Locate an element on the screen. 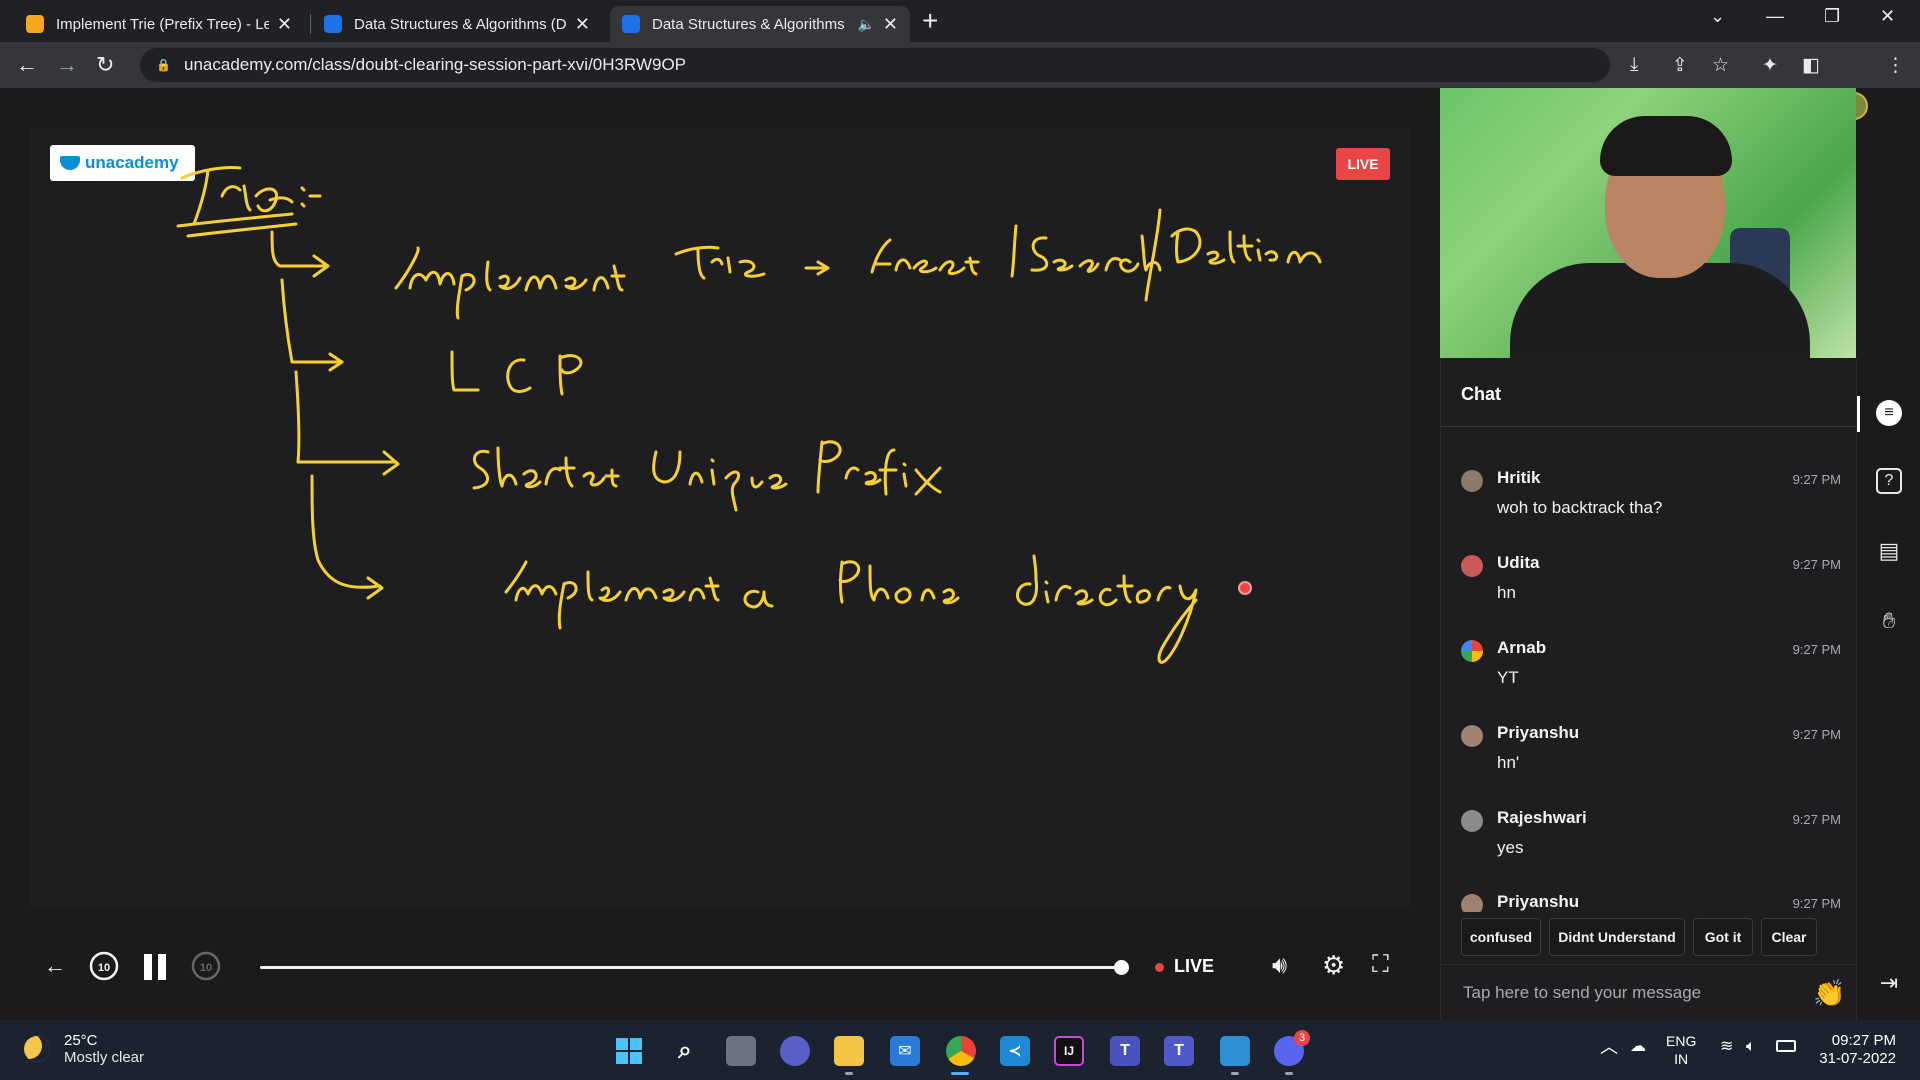 The height and width of the screenshot is (1080, 1920). reaction-clear-button: Clear is located at coordinates (1789, 937).